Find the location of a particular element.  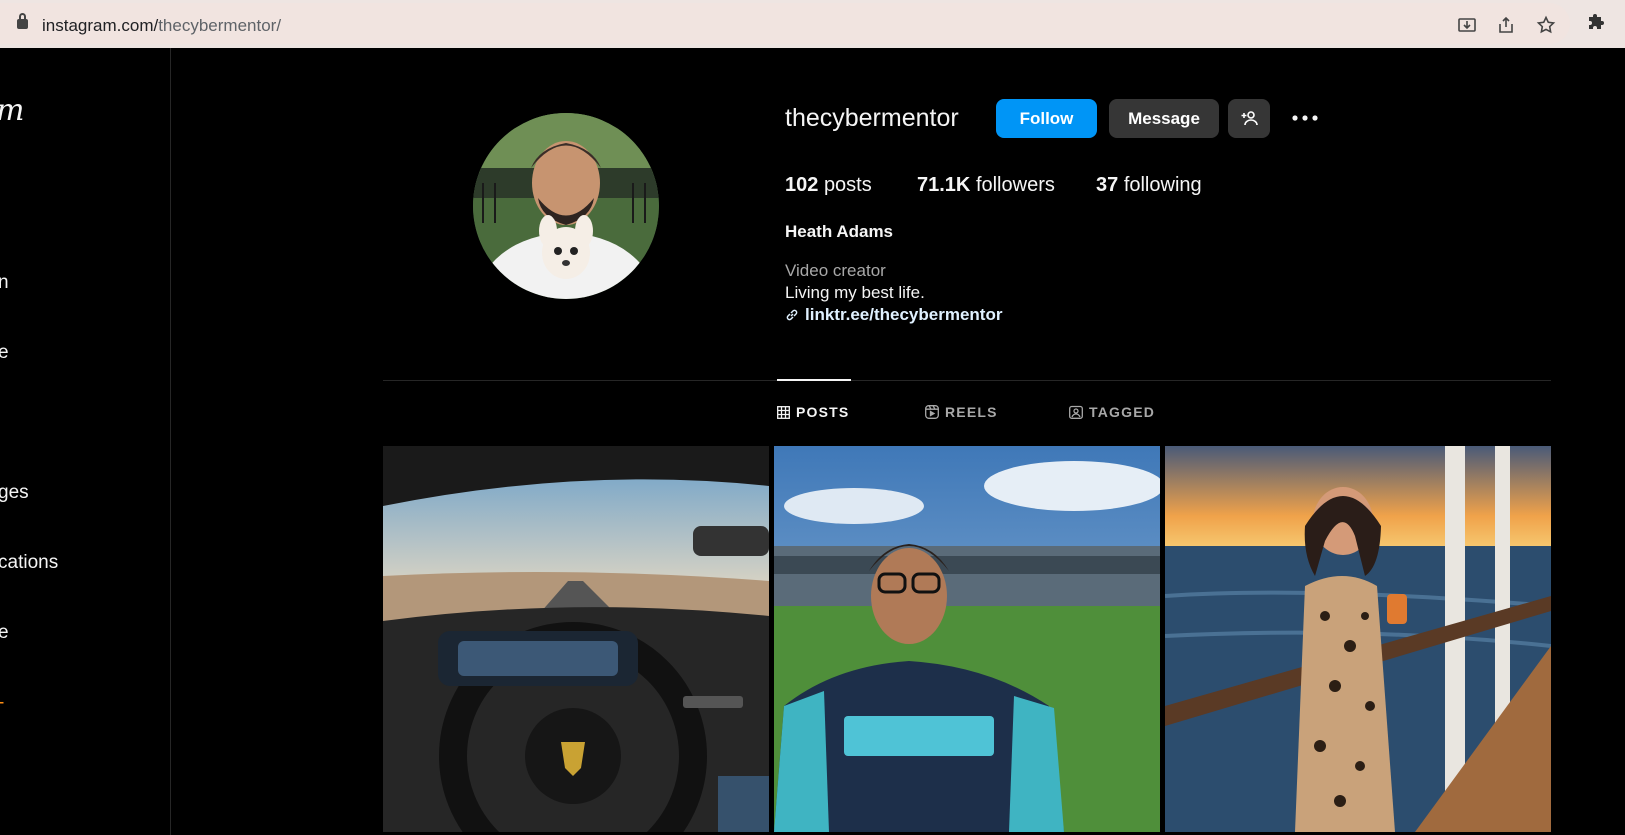

left-nav-sidebar: m n e ges cations e - is located at coordinates (85, 441).